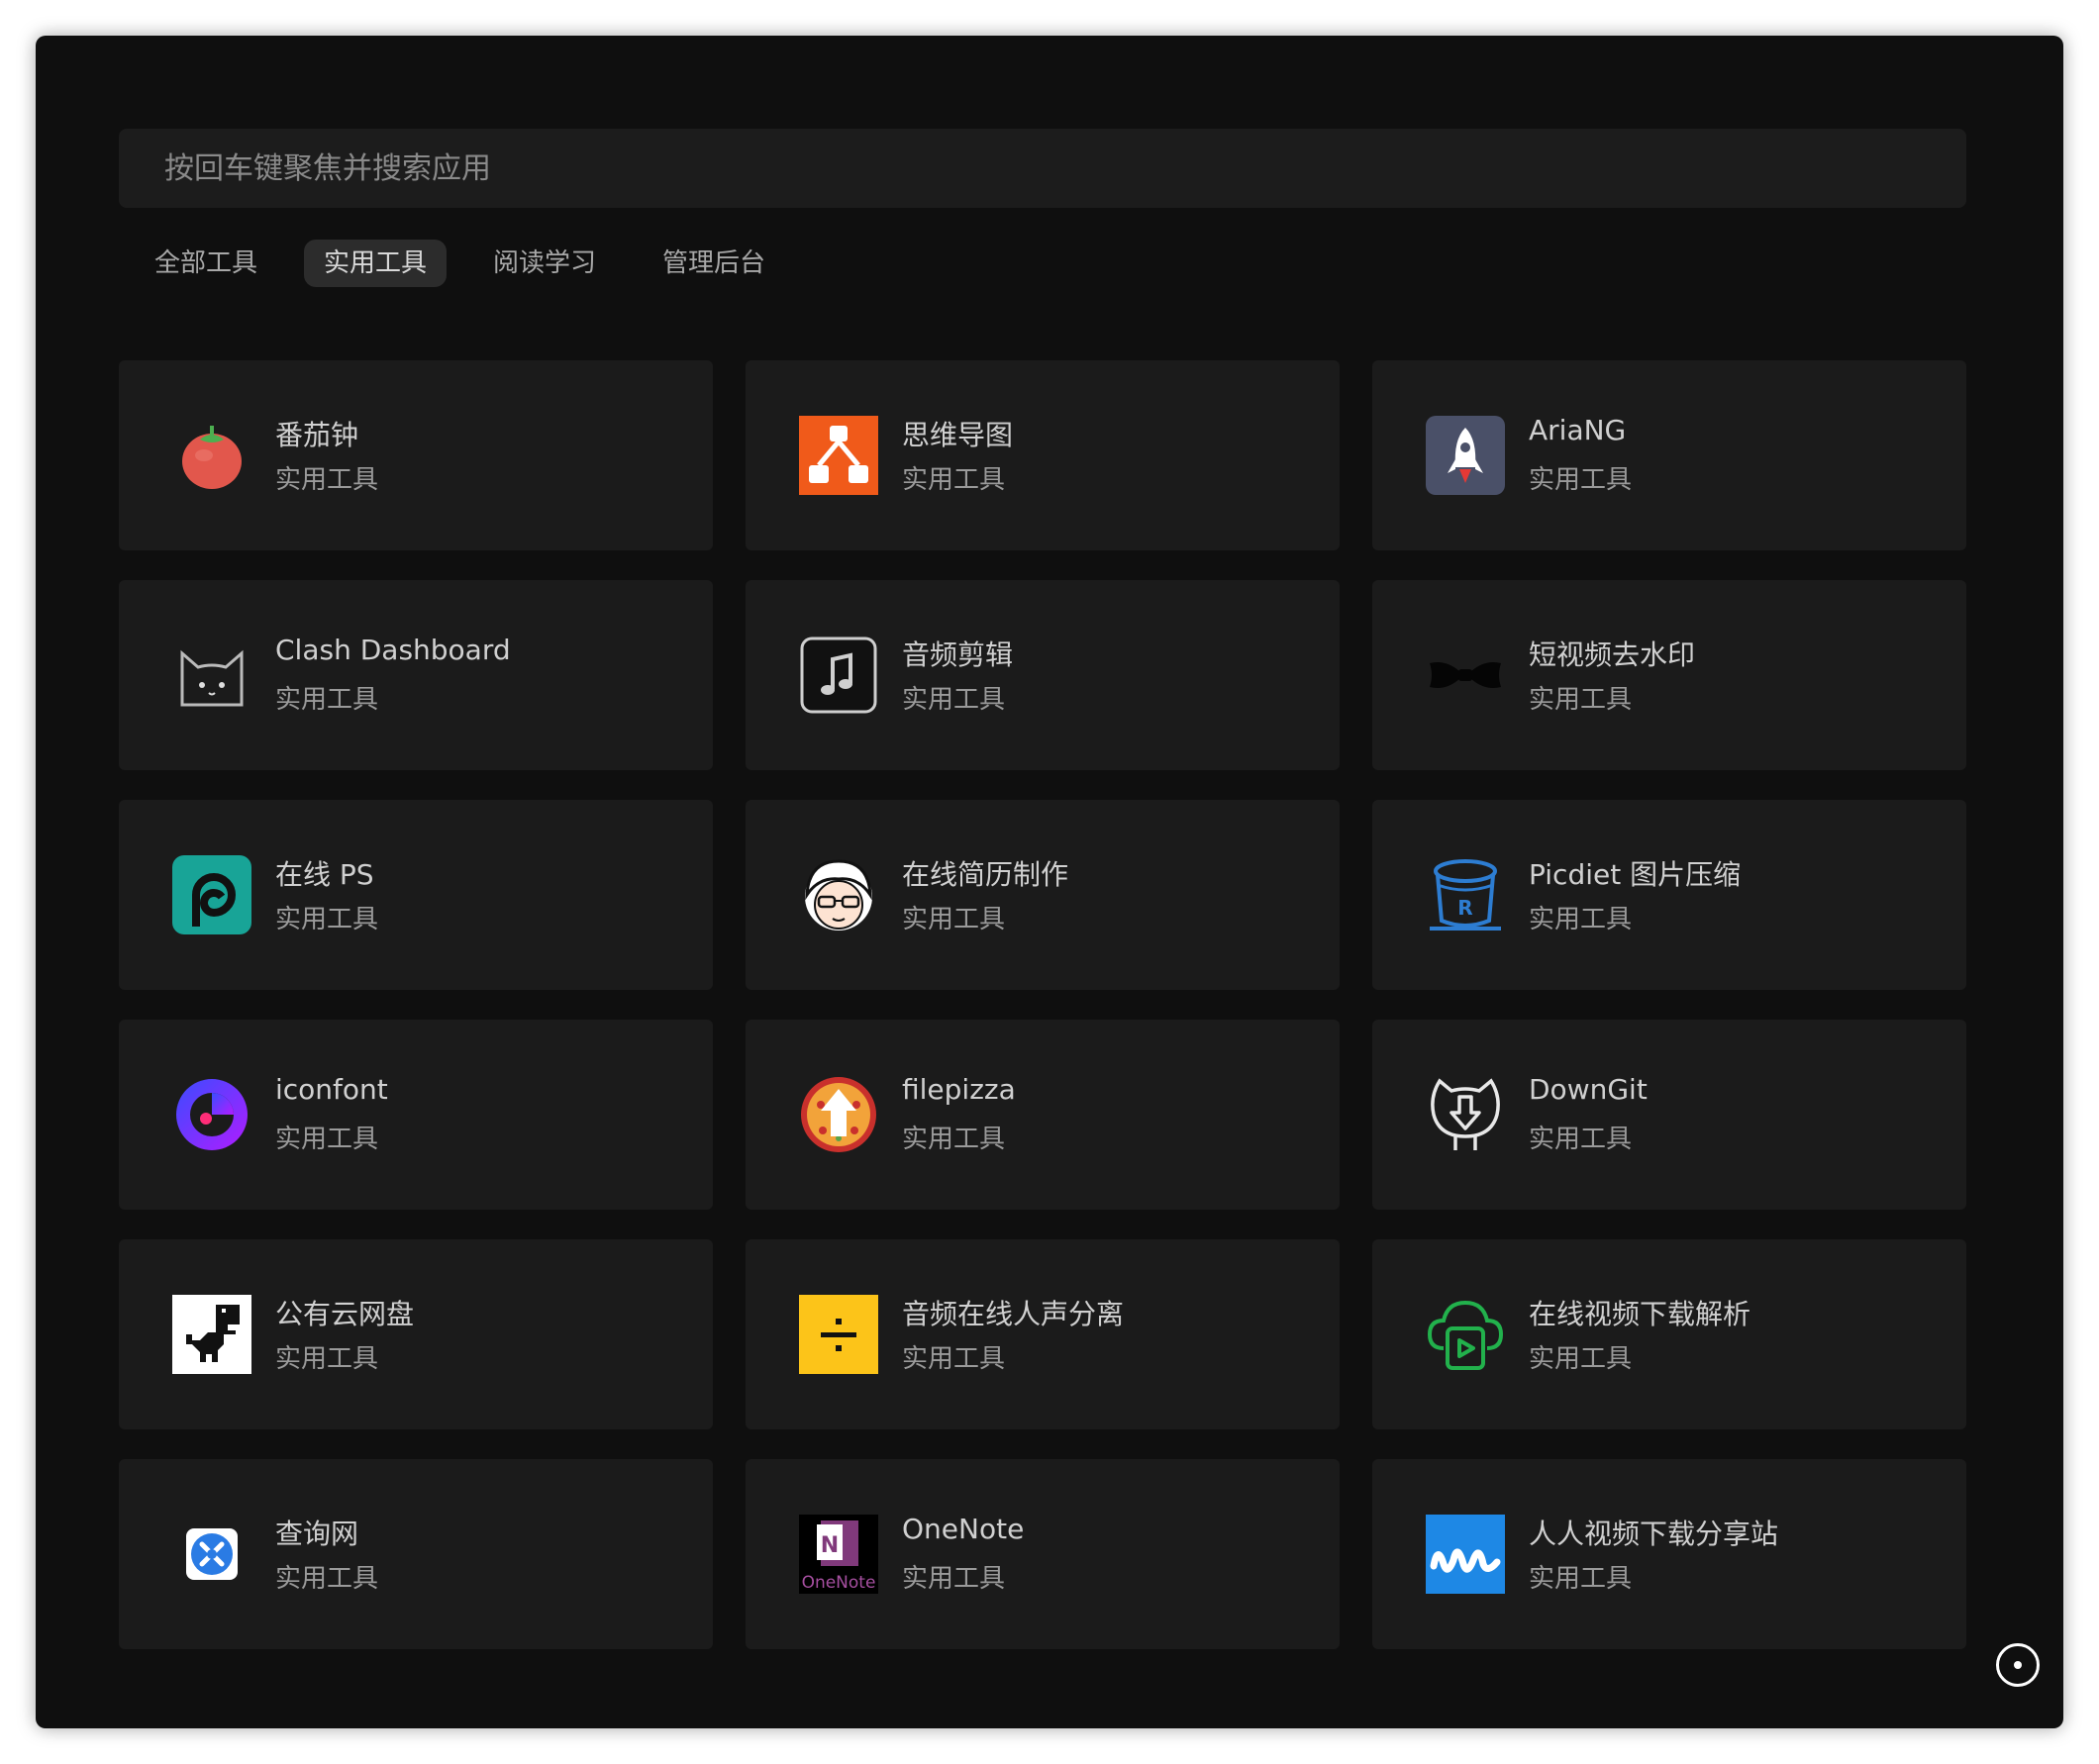  What do you see at coordinates (1669, 675) in the screenshot?
I see `app-card-watermark: 短视频去水印 实用工具` at bounding box center [1669, 675].